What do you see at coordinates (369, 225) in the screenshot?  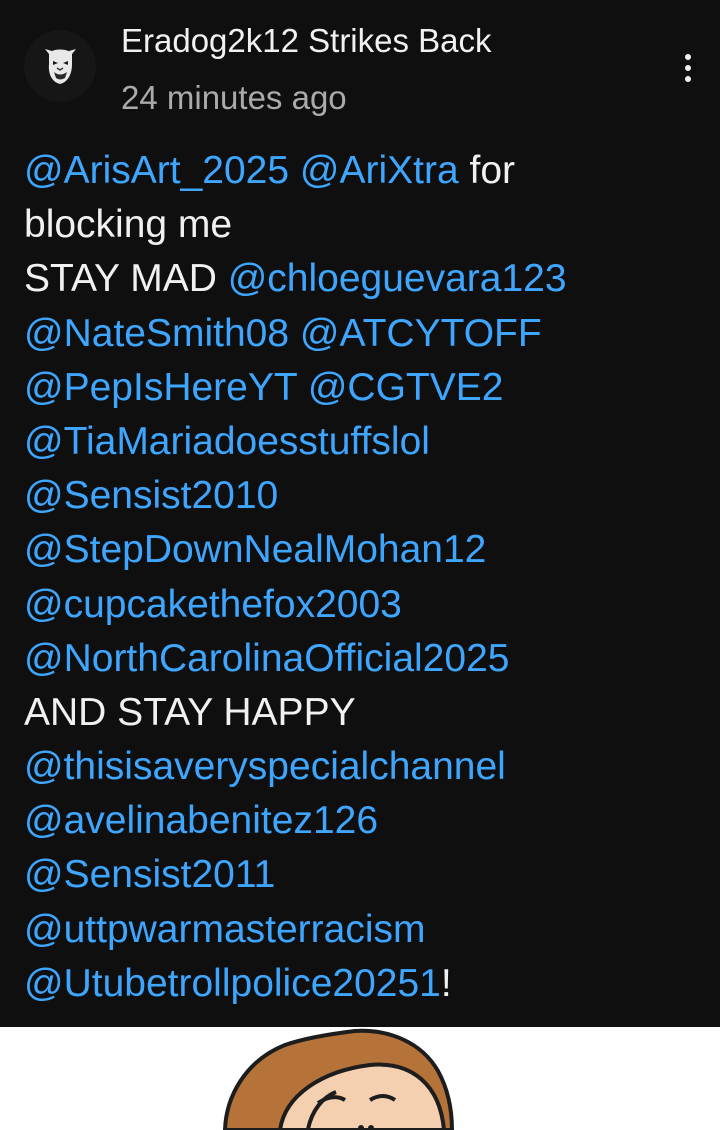 I see `text-line: blocking me` at bounding box center [369, 225].